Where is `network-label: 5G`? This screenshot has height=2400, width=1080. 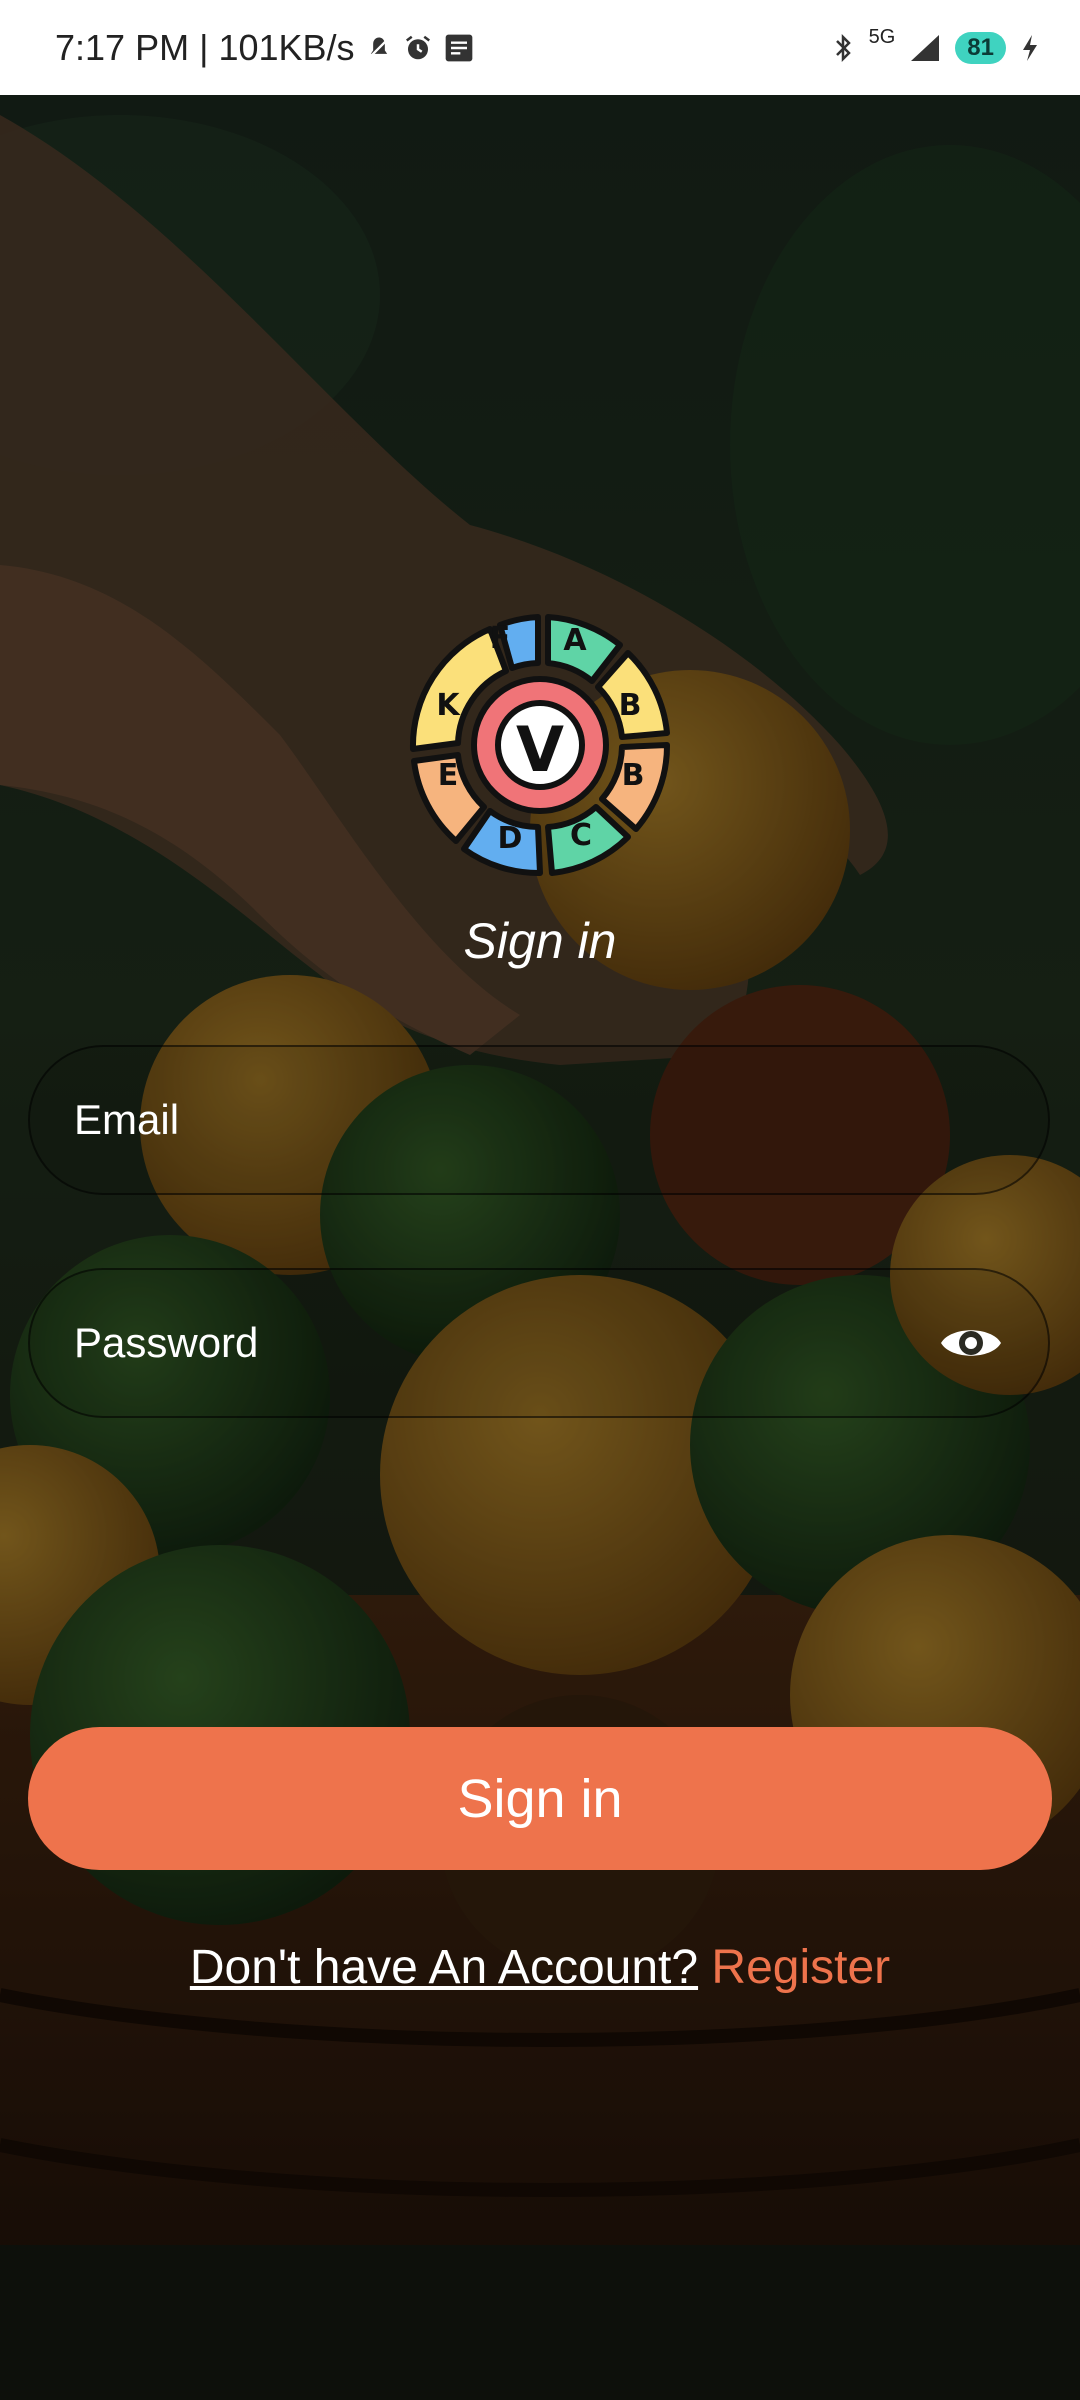 network-label: 5G is located at coordinates (882, 37).